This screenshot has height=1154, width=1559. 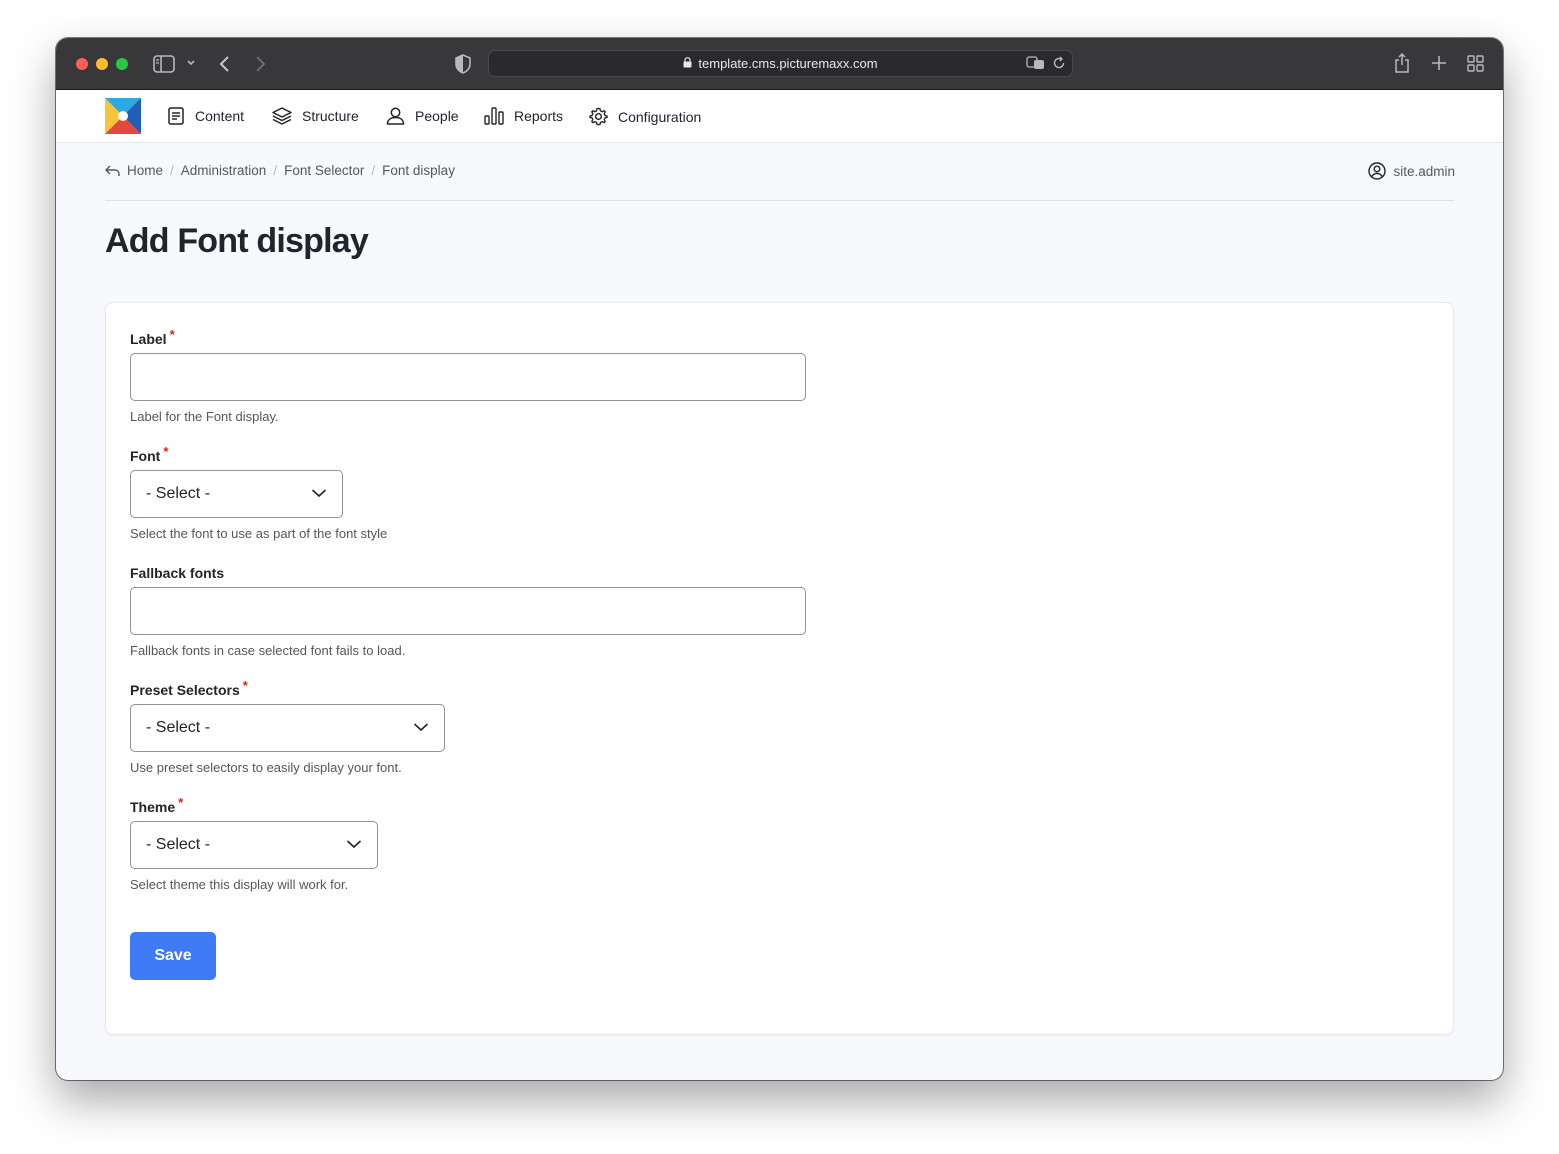 I want to click on document-icon, so click(x=176, y=116).